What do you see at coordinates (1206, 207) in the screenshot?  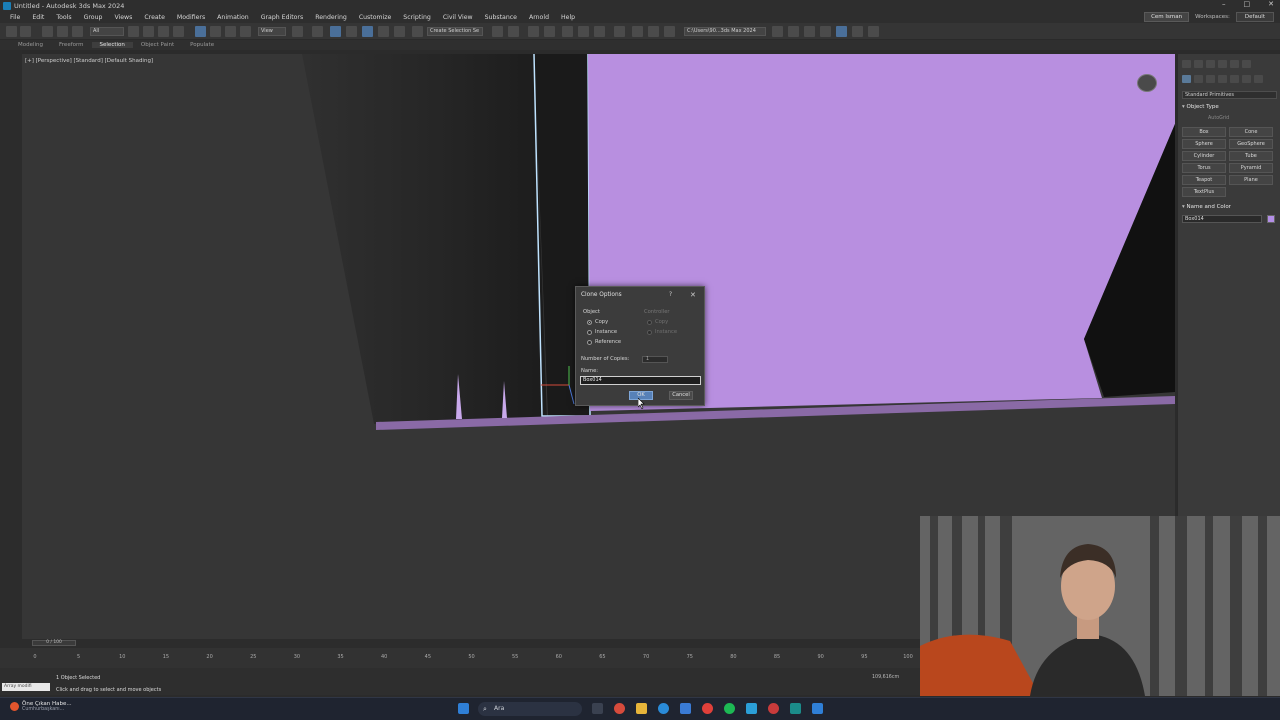 I see `name-and-color-rollout: Name and Color` at bounding box center [1206, 207].